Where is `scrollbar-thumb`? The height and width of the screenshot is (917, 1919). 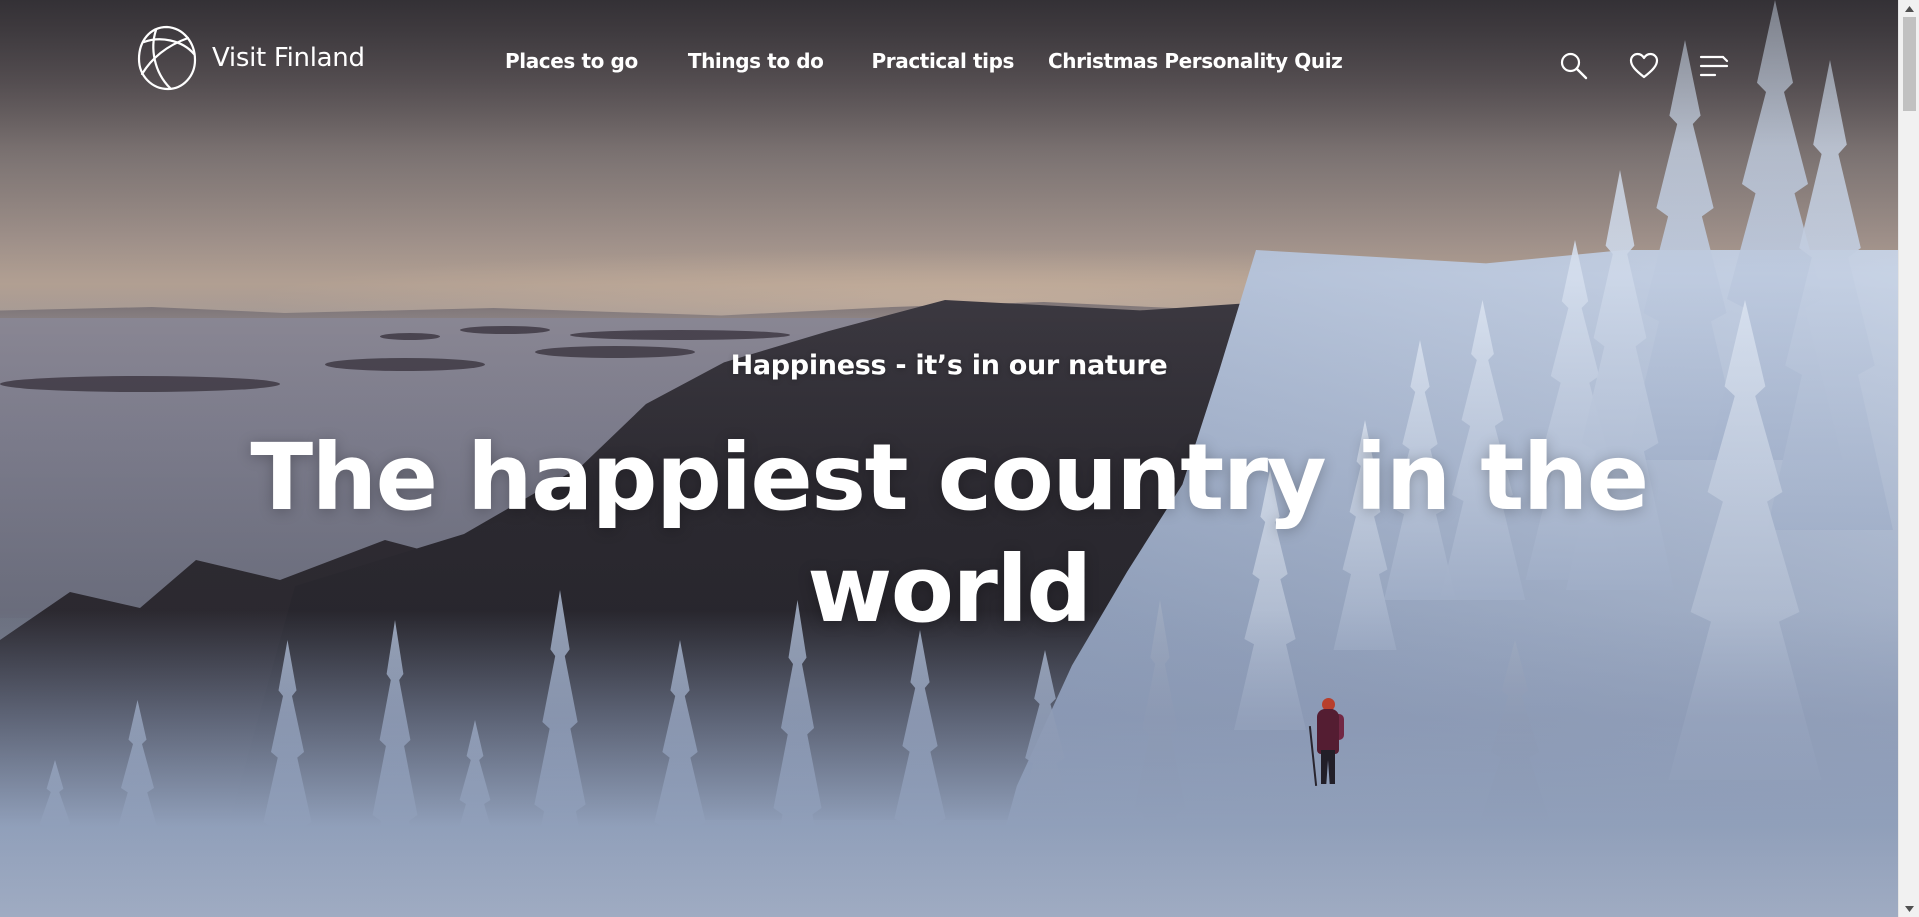
scrollbar-thumb is located at coordinates (1909, 64).